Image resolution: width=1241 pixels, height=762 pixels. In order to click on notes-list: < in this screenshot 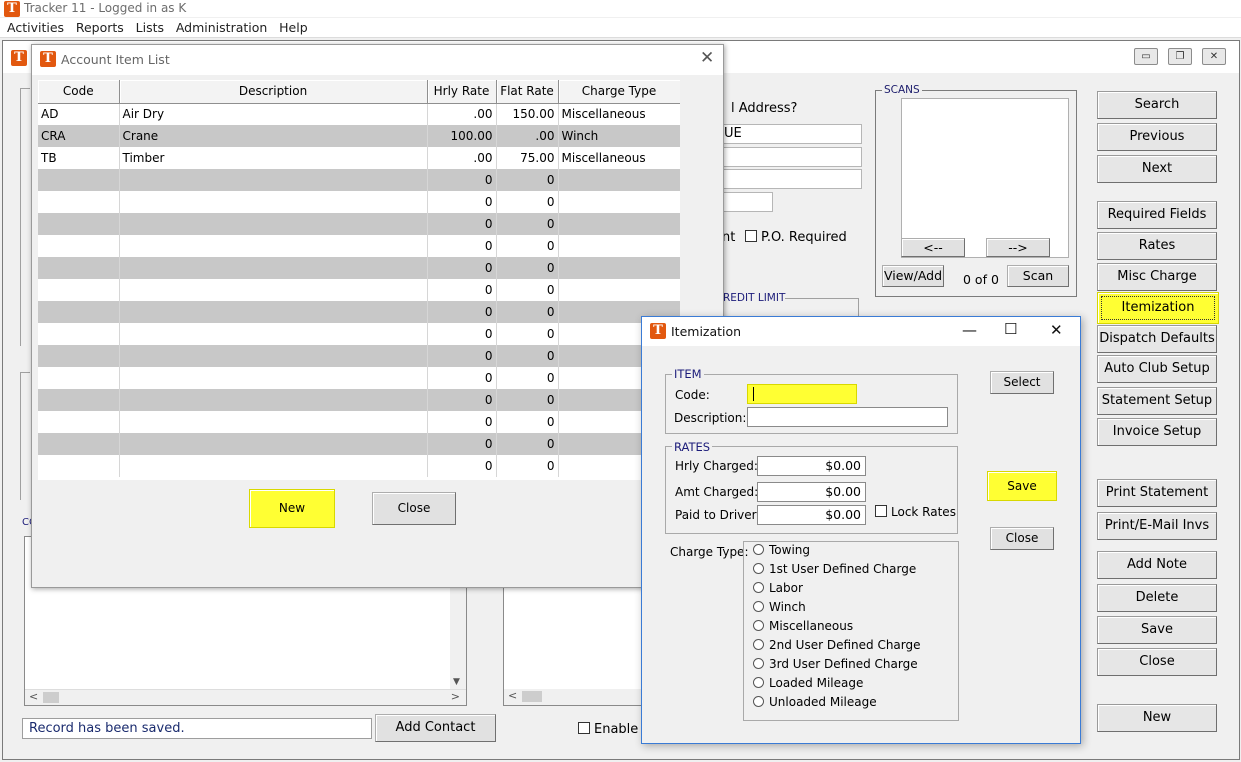, I will do `click(573, 646)`.